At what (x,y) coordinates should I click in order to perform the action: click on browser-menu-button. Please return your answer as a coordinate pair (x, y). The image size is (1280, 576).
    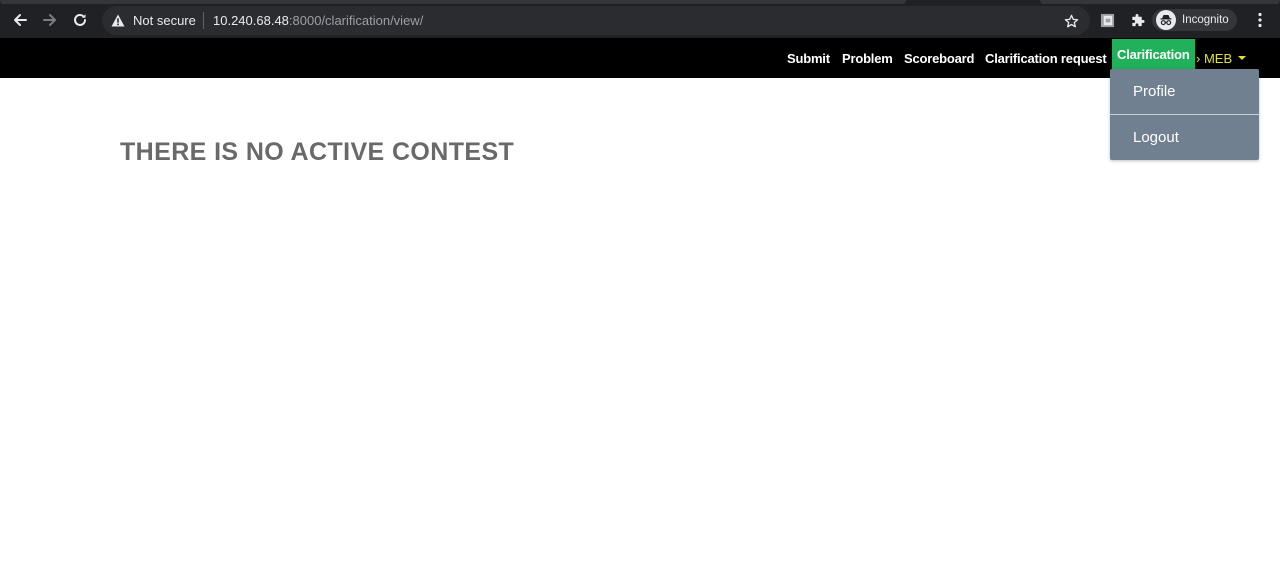
    Looking at the image, I should click on (1260, 20).